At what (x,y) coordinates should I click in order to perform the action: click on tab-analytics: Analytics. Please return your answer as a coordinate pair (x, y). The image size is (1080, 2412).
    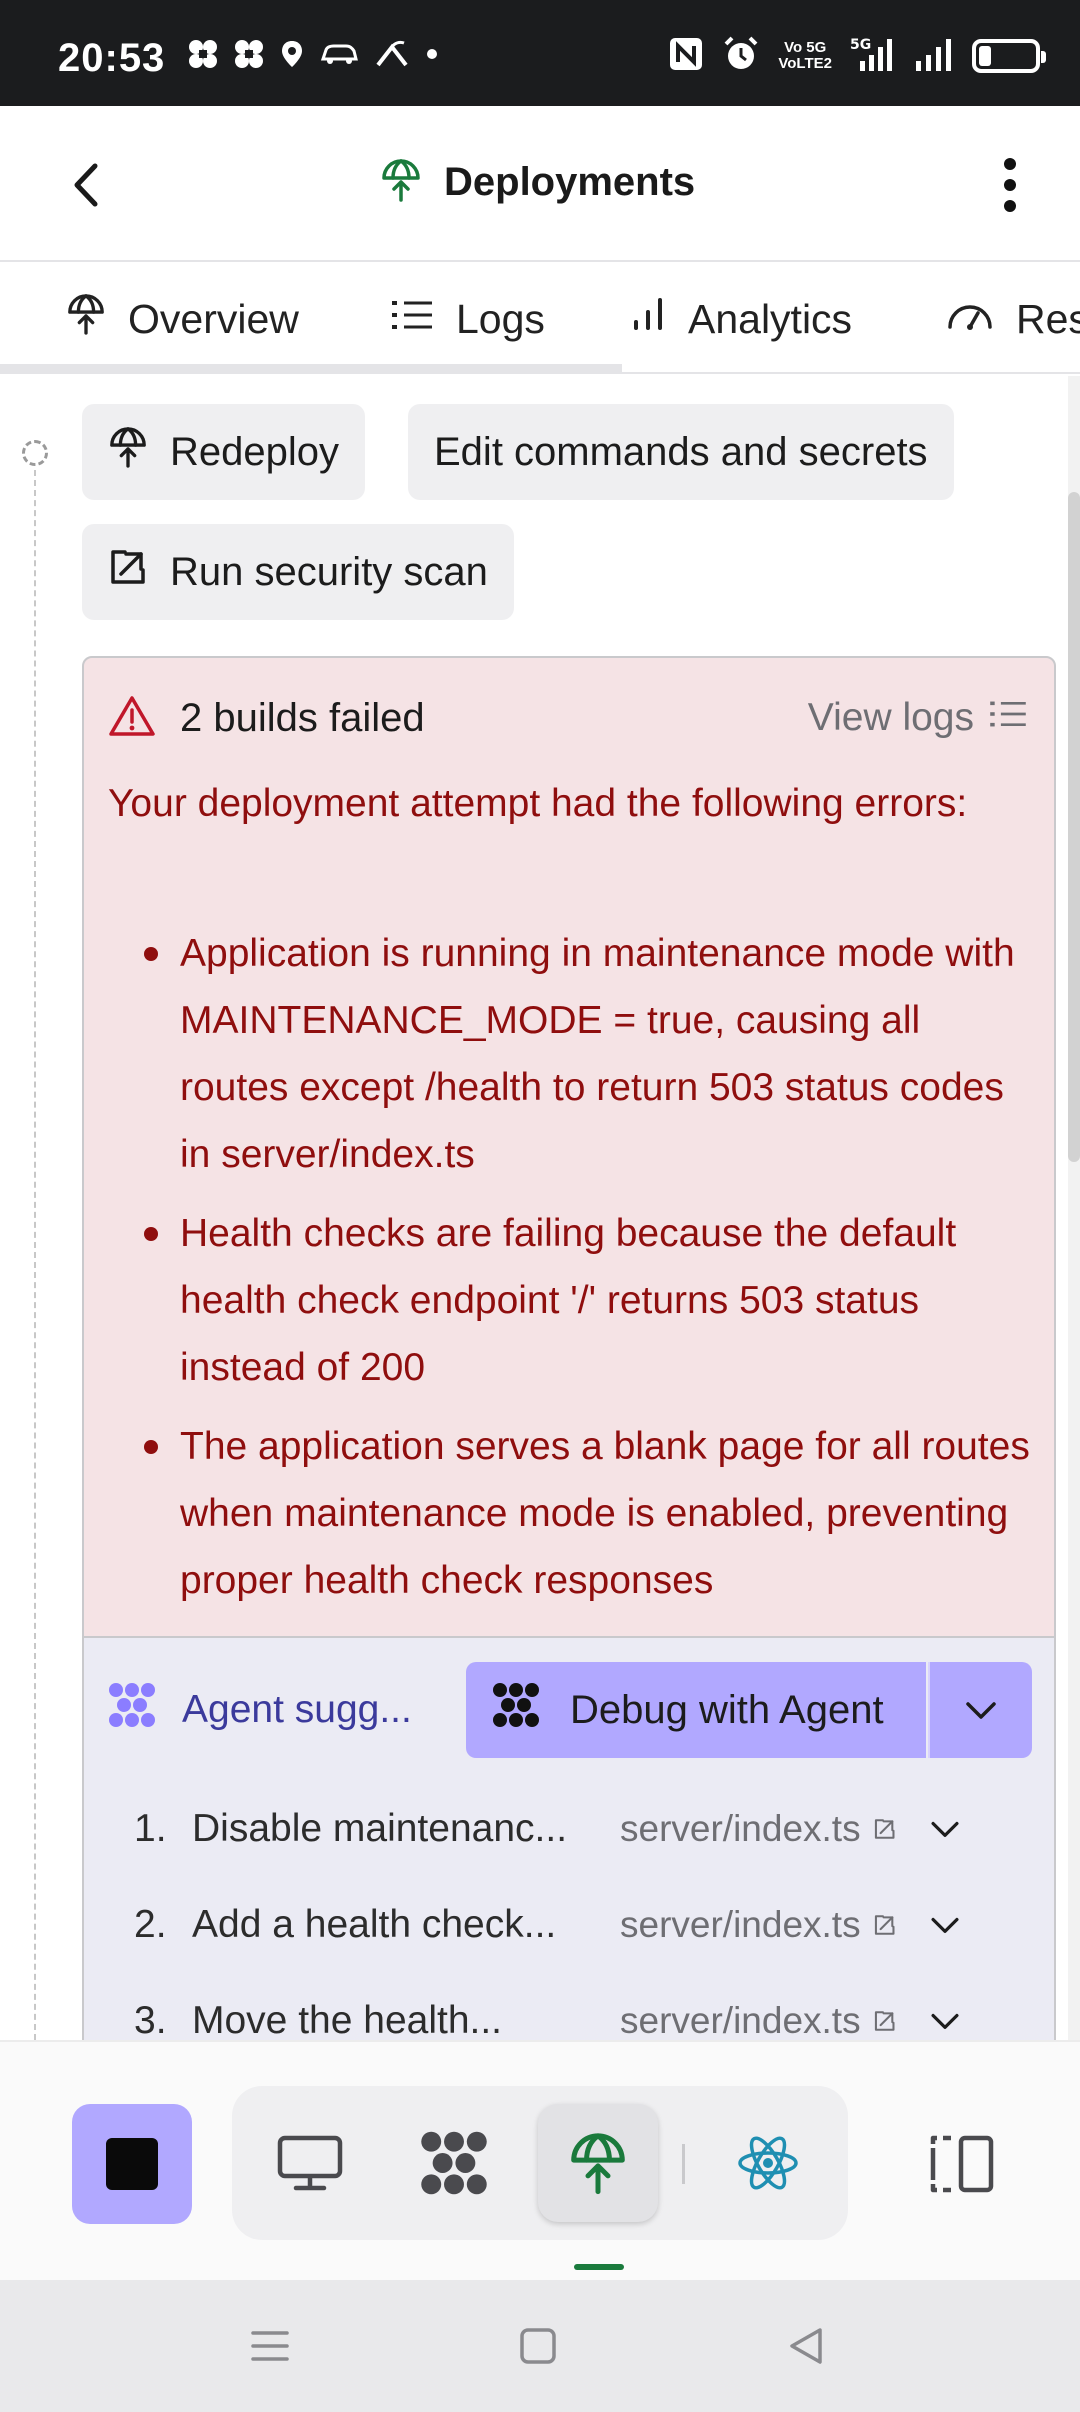
    Looking at the image, I should click on (741, 319).